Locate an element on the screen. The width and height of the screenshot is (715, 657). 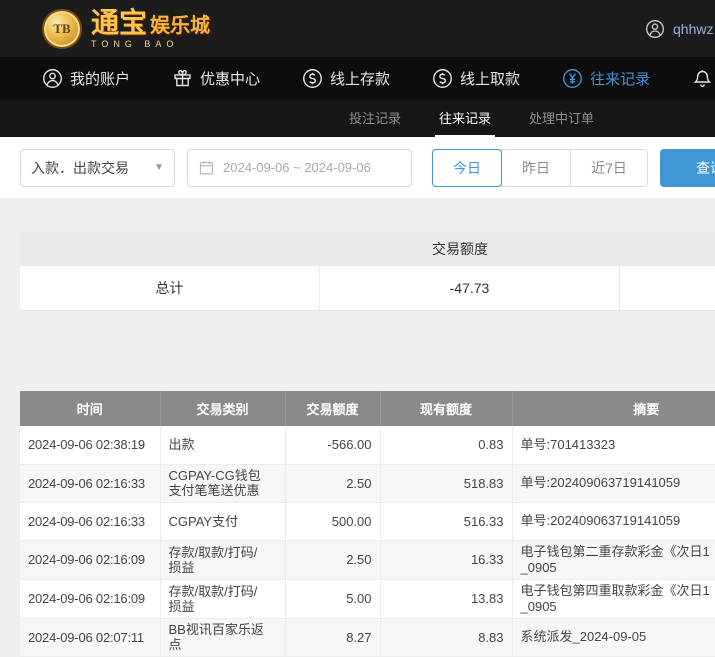
summary-table: 交易额度 总计 -47.73 is located at coordinates (367, 271).